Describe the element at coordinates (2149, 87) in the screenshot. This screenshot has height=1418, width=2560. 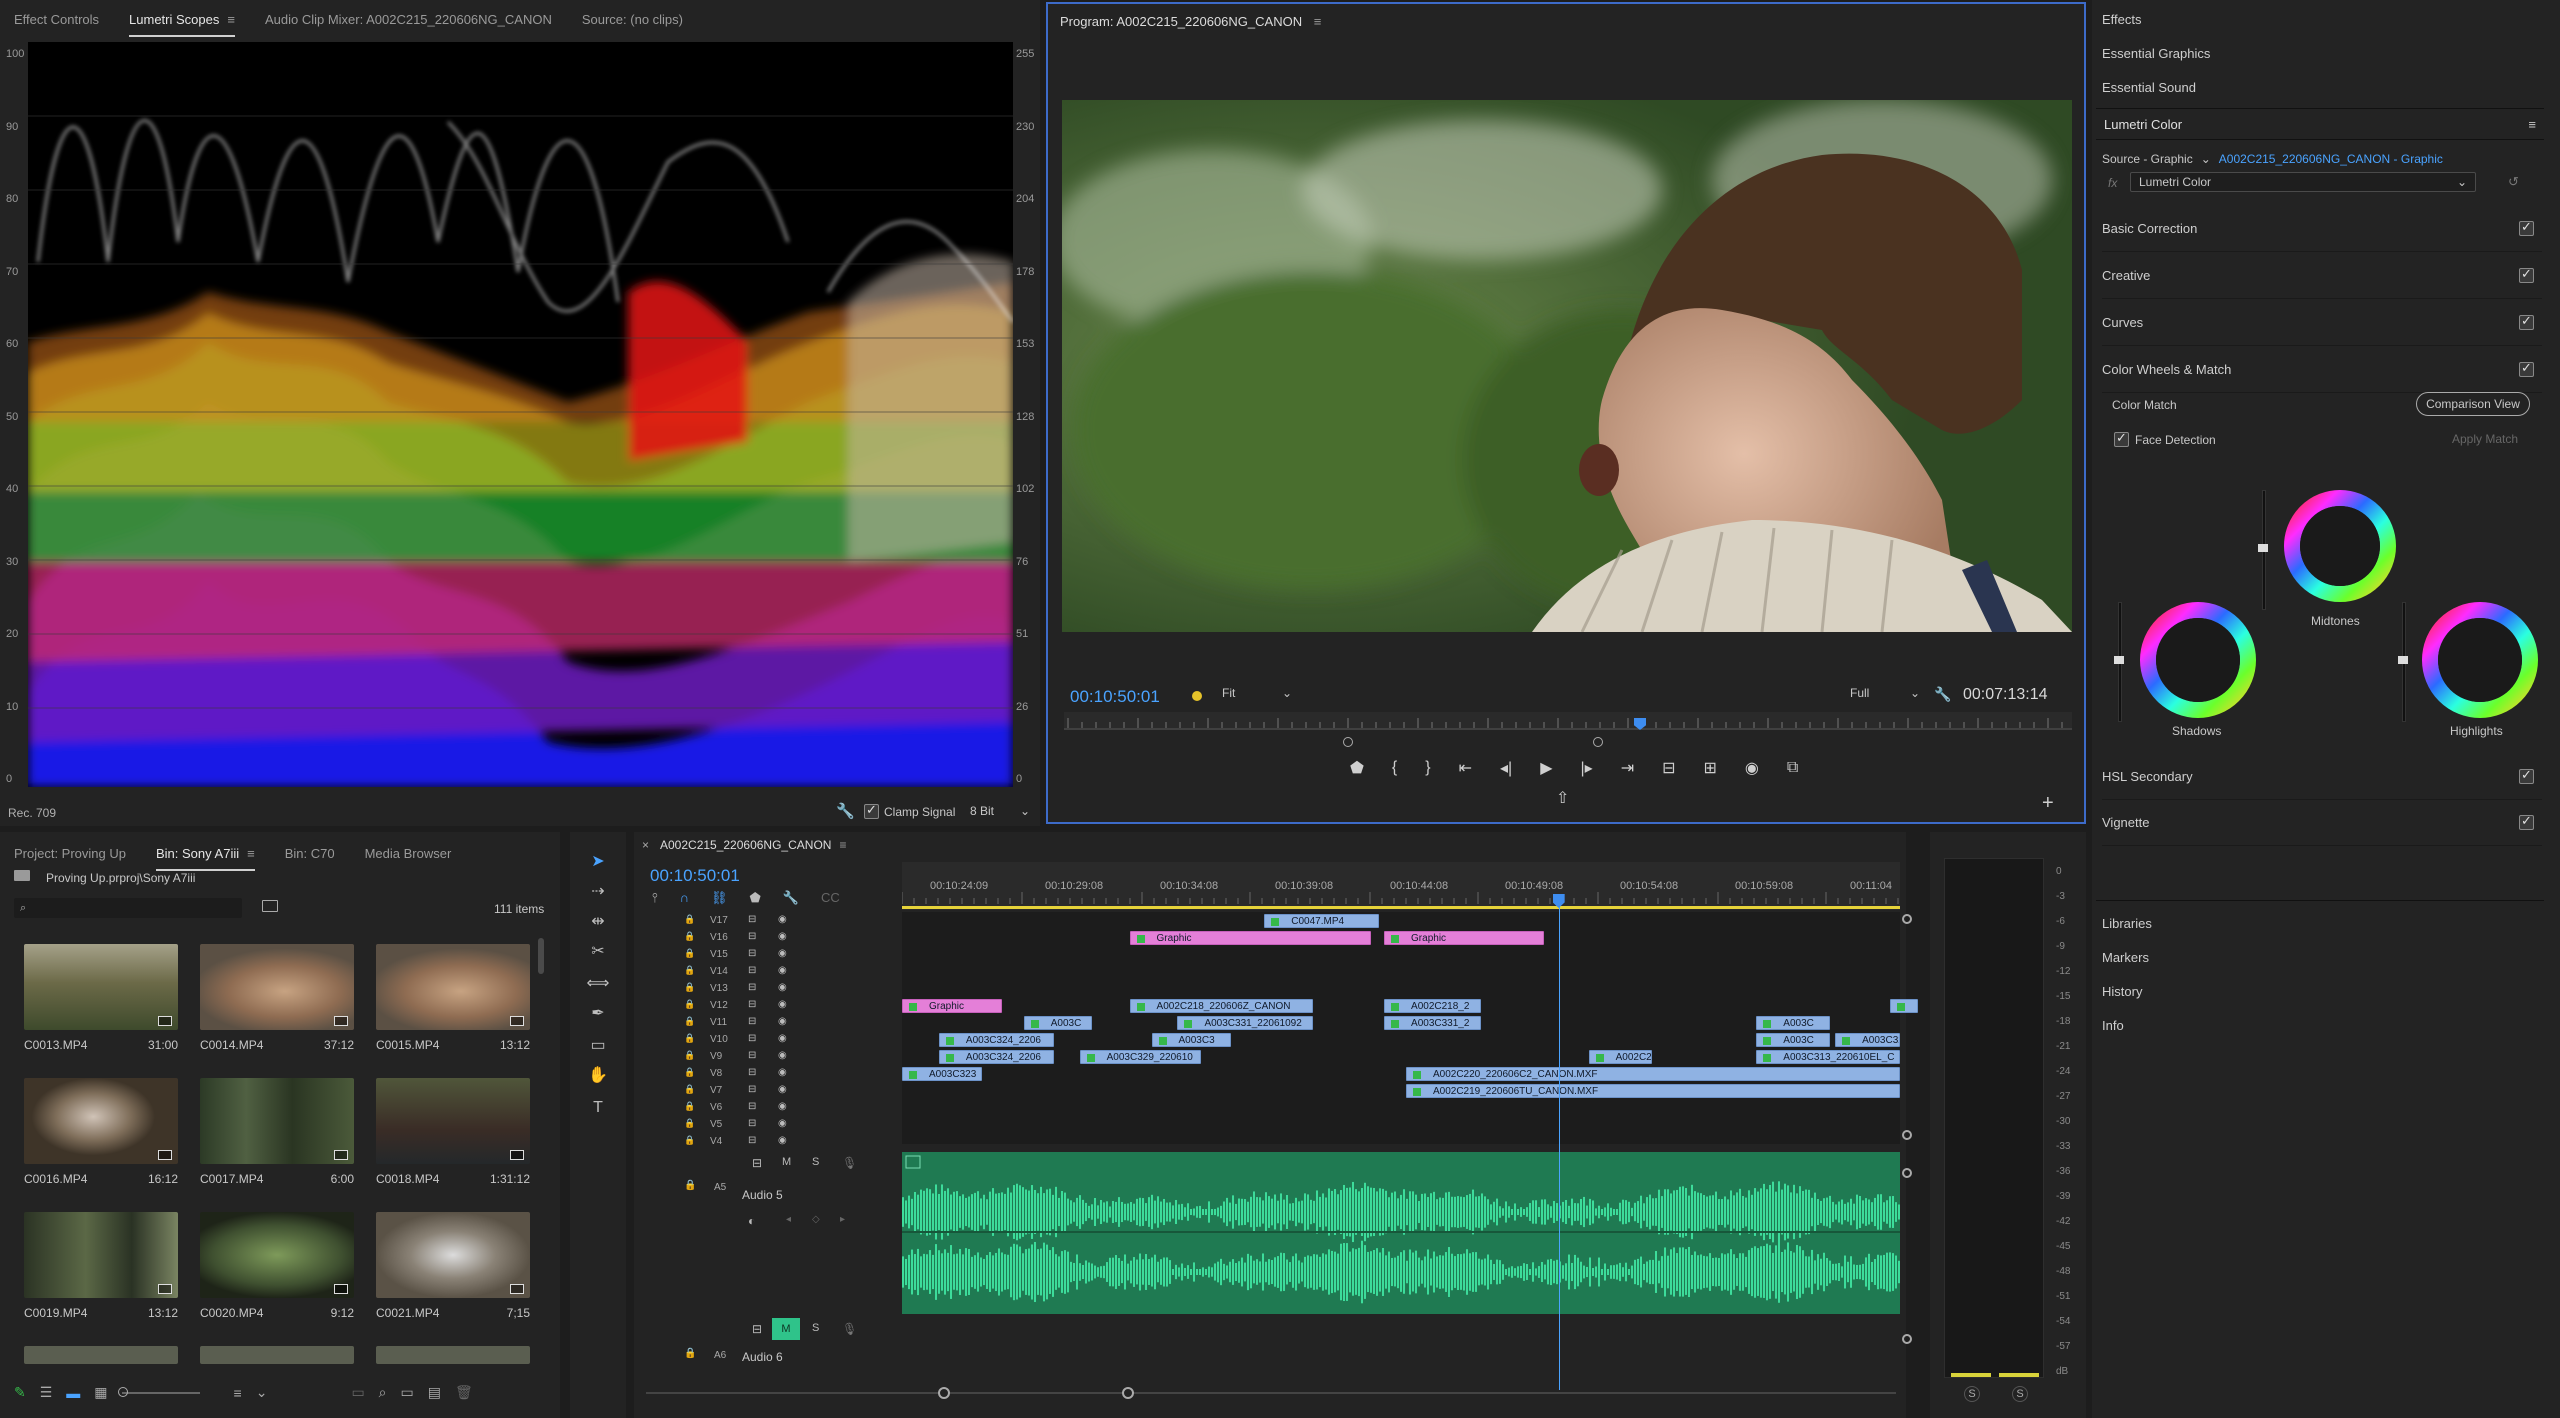
I see `essential-sound-tab: Essential Sound` at that location.